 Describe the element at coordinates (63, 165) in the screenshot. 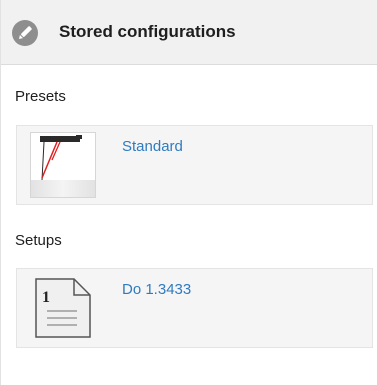

I see `sensor-preset-icon` at that location.